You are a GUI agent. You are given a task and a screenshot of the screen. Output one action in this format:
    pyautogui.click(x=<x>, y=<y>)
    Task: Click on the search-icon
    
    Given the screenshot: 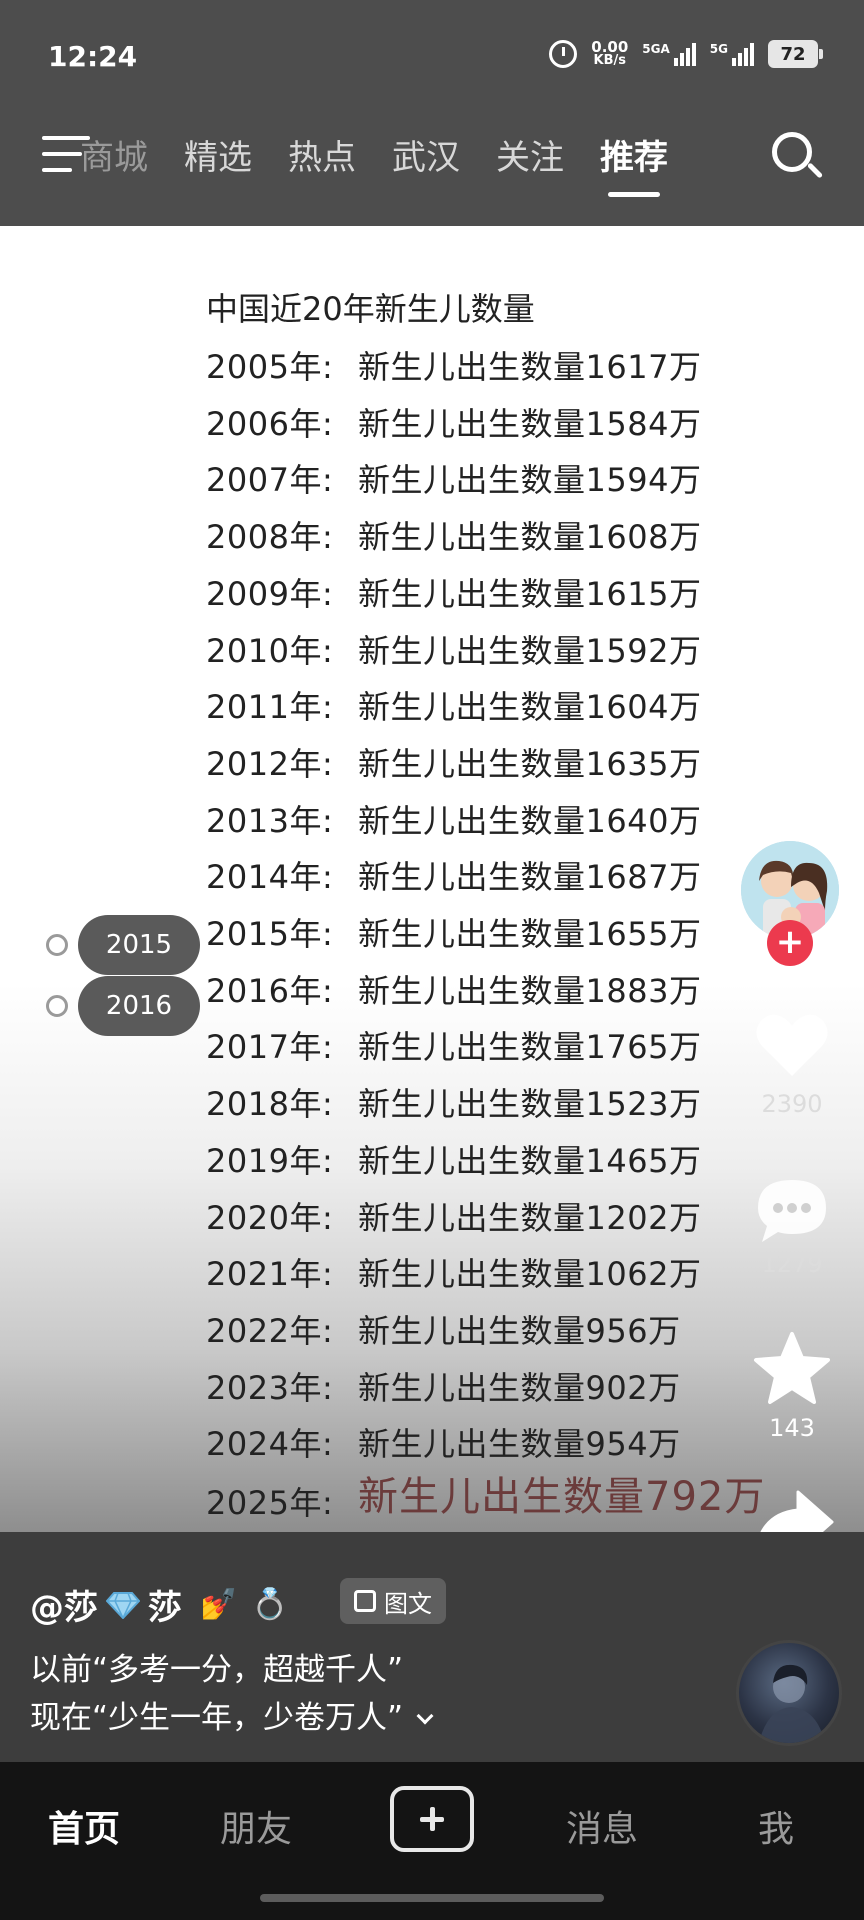 What is the action you would take?
    pyautogui.click(x=798, y=157)
    